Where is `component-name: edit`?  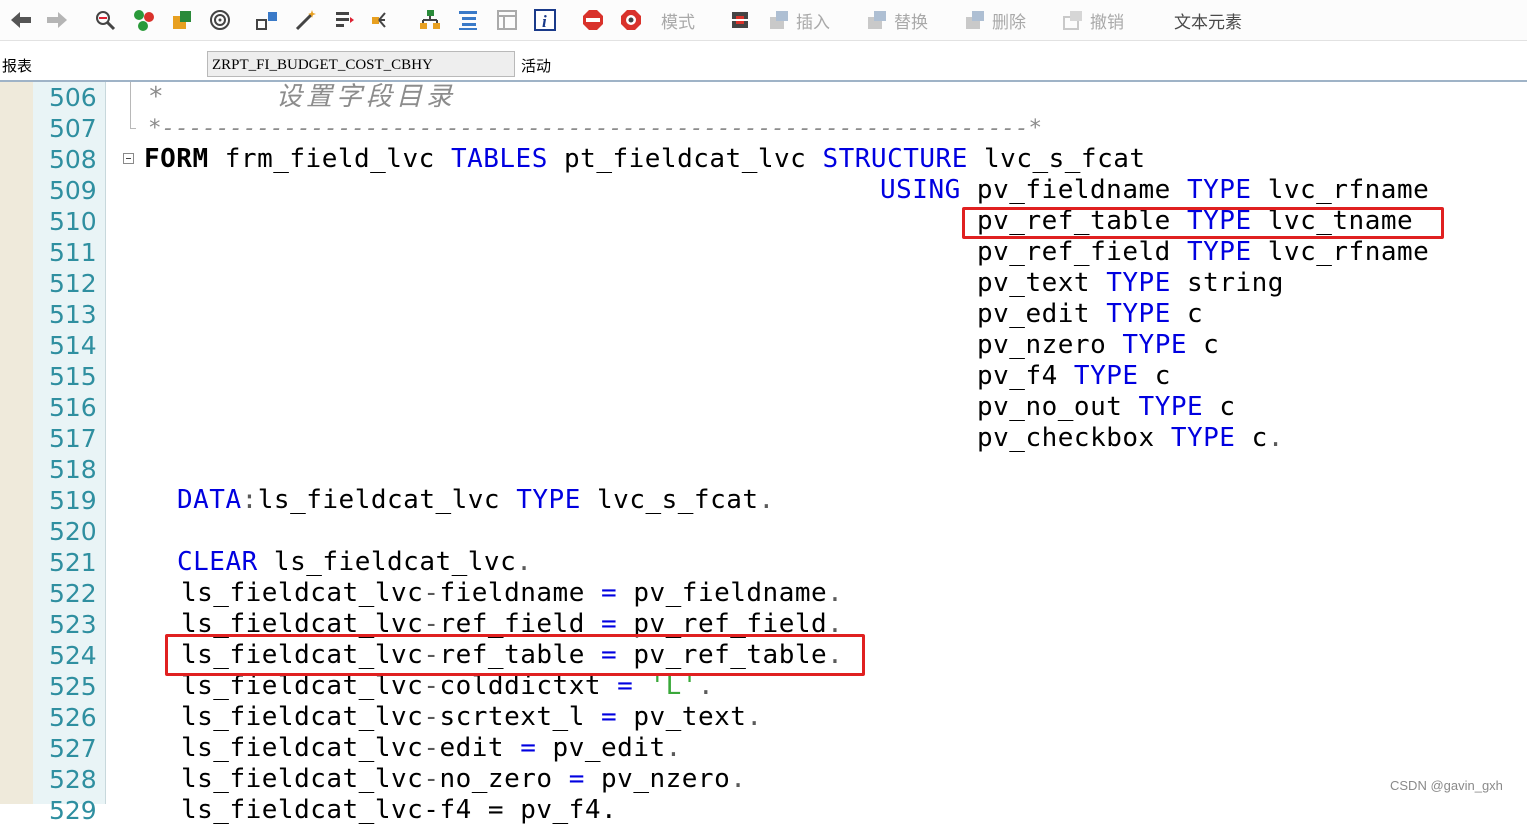
component-name: edit is located at coordinates (480, 748).